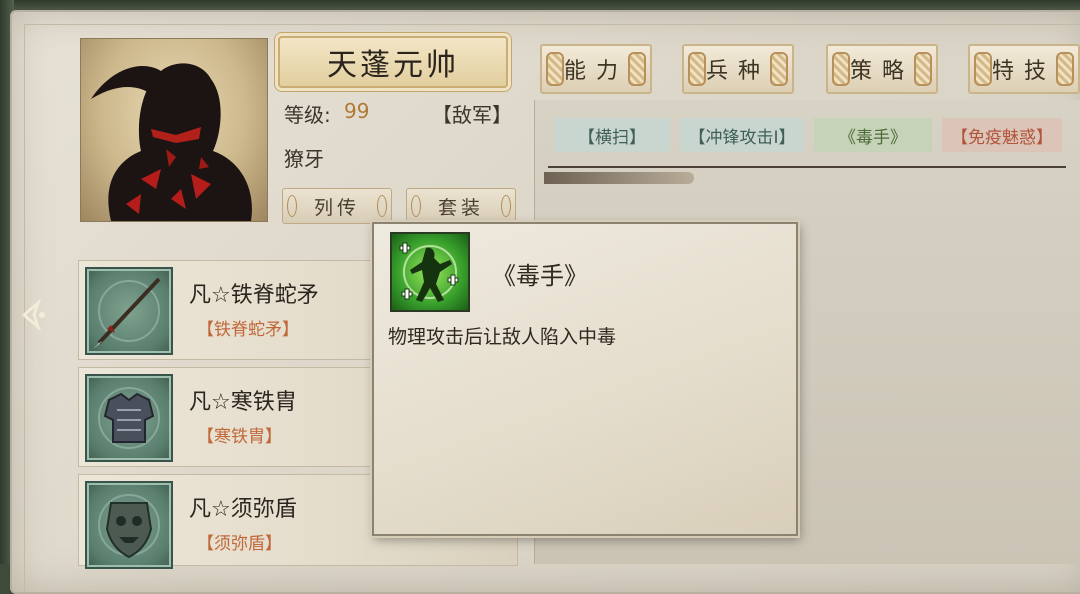  I want to click on spear-icon, so click(129, 311).